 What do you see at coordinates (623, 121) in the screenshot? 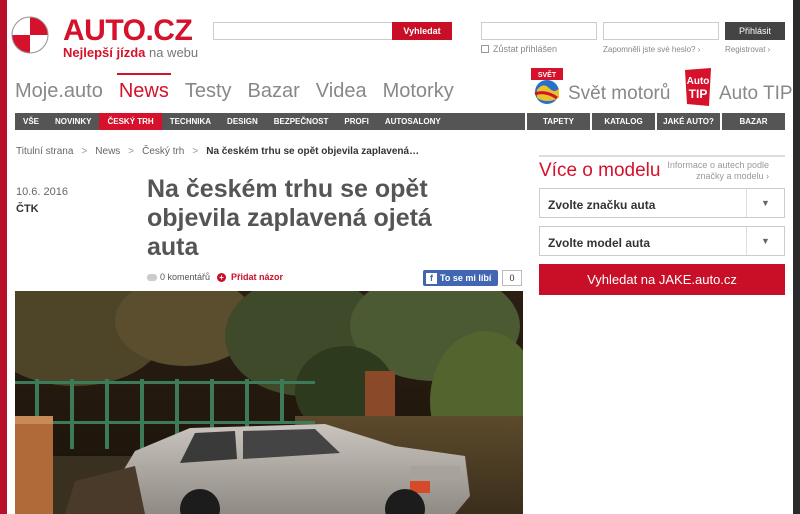
I see `subnav-katalog: KATALOG` at bounding box center [623, 121].